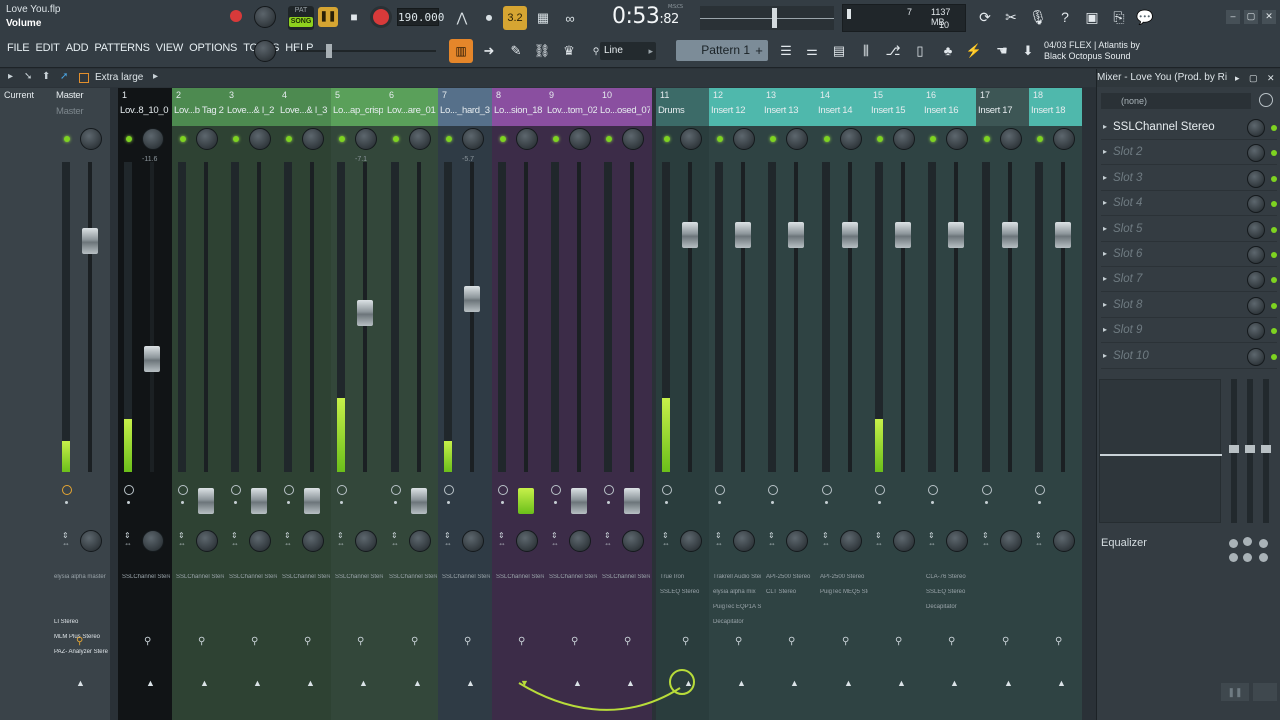 The image size is (1280, 720). I want to click on pat-song-toggle: PAT SONG, so click(301, 18).